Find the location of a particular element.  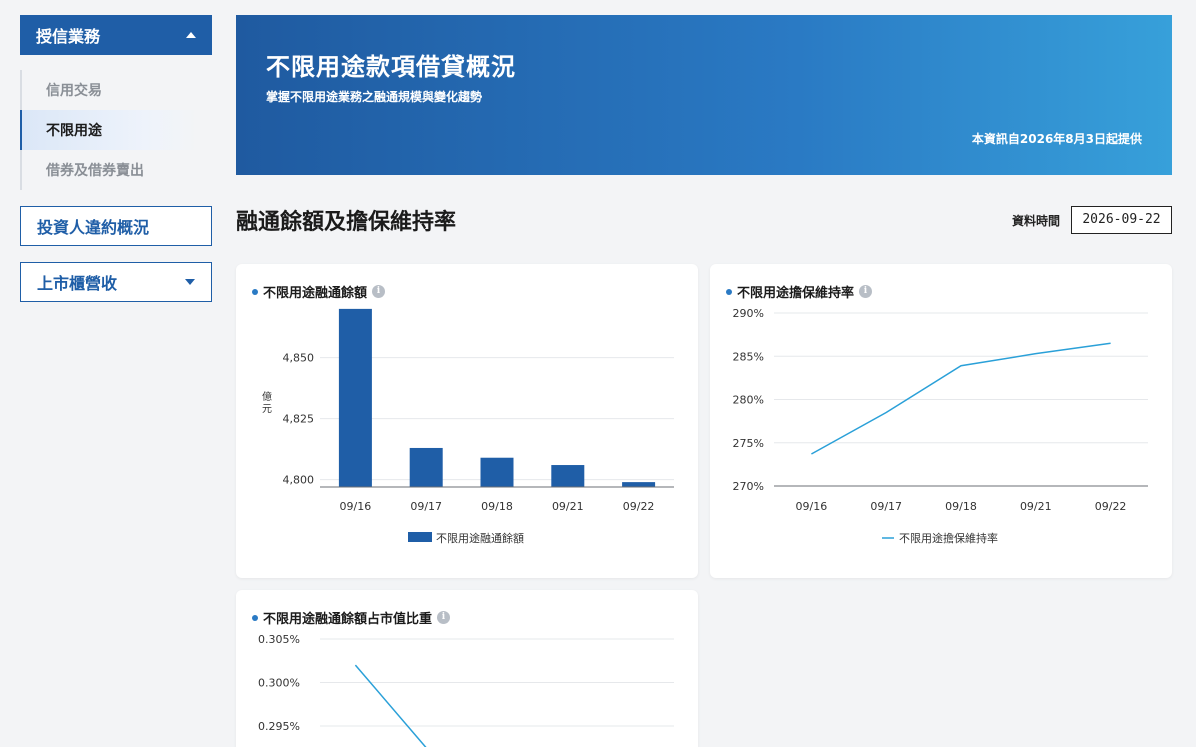

chart-card-market-cap-ratio: 不限用途融通餘額占市值比重 i 0.295% 0.300% 0.305% is located at coordinates (467, 668).